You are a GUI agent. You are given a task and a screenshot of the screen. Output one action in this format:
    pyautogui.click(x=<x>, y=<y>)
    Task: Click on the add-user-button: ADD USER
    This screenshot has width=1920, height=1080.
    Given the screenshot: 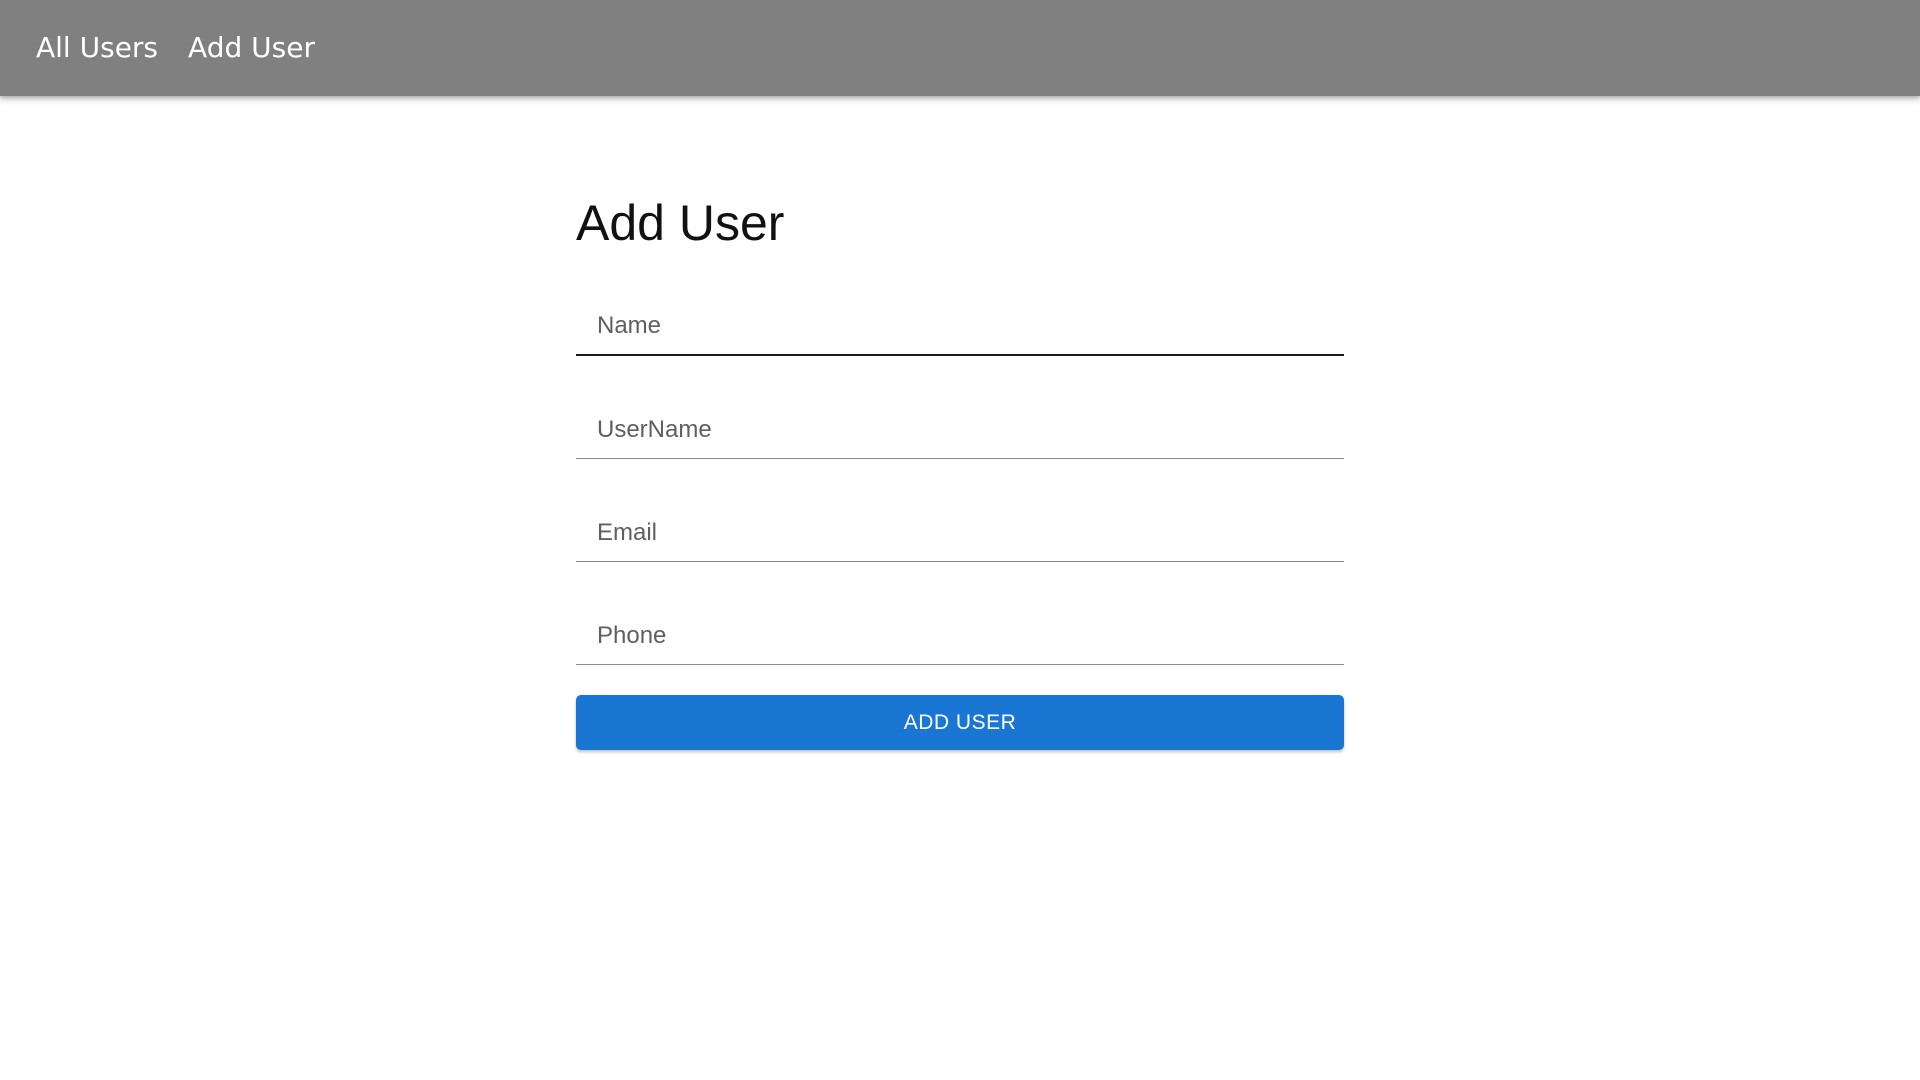 What is the action you would take?
    pyautogui.click(x=960, y=722)
    